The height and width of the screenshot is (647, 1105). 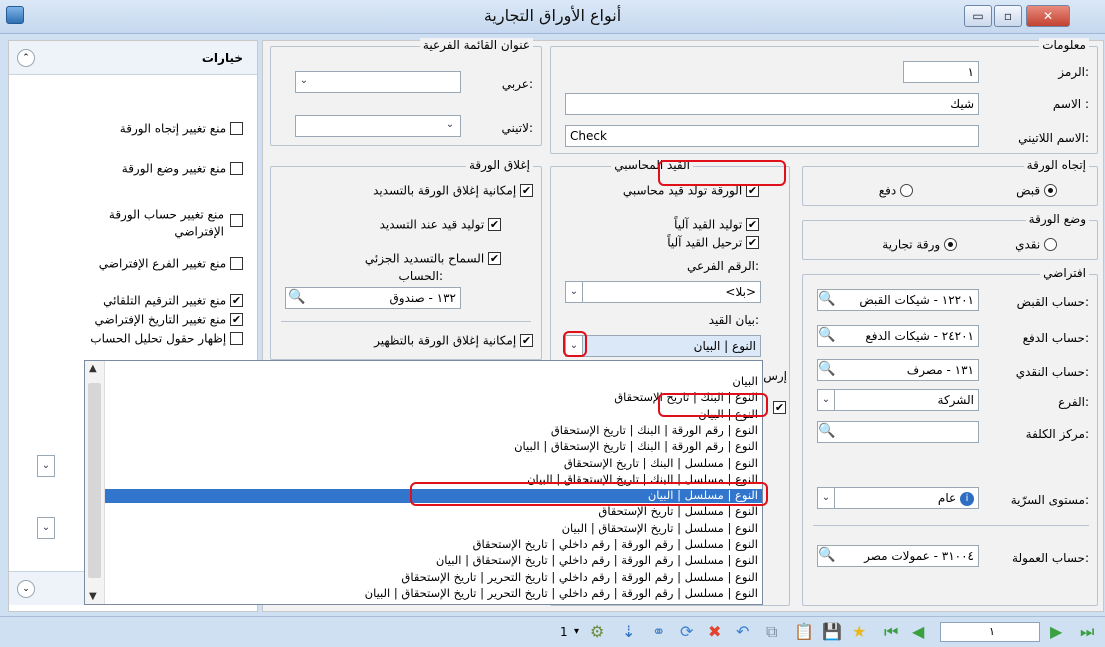 I want to click on opt-item-5: ✔ منع تغيير الترقيم التلقائي, so click(x=173, y=300).